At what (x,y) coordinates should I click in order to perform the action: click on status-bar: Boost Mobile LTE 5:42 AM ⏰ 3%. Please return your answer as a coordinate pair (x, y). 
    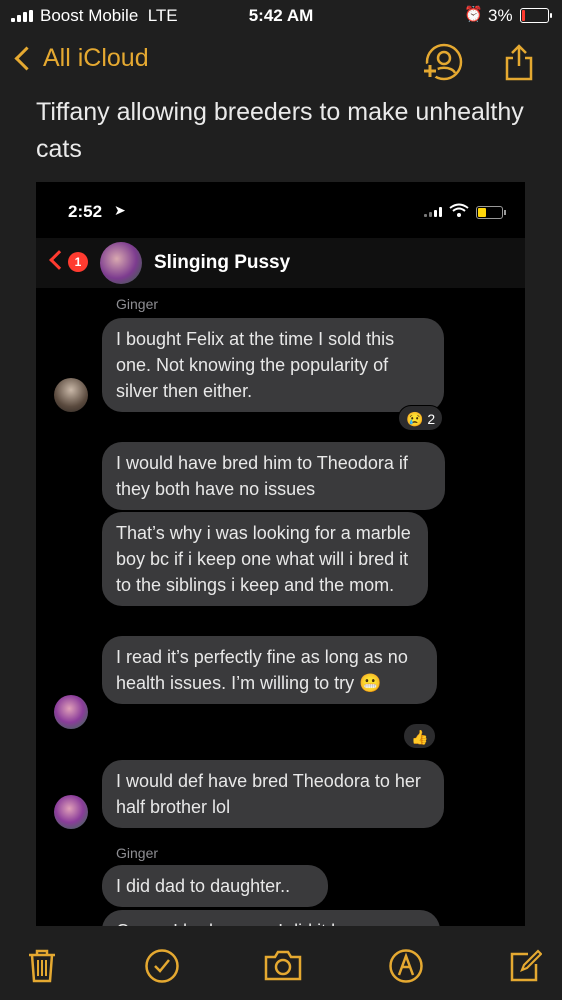
    Looking at the image, I should click on (281, 16).